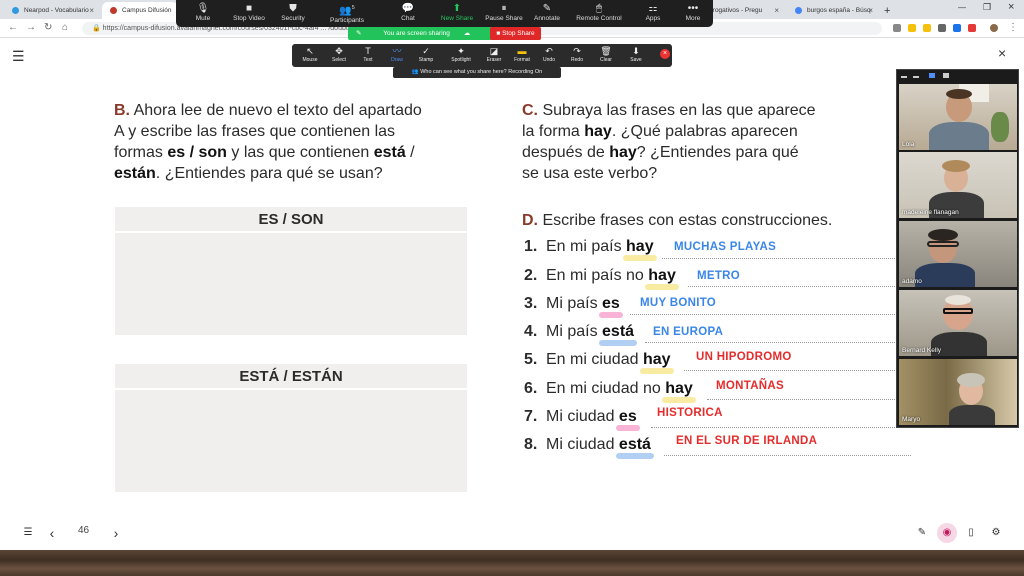  What do you see at coordinates (1002, 53) in the screenshot?
I see `close-icon: ×` at bounding box center [1002, 53].